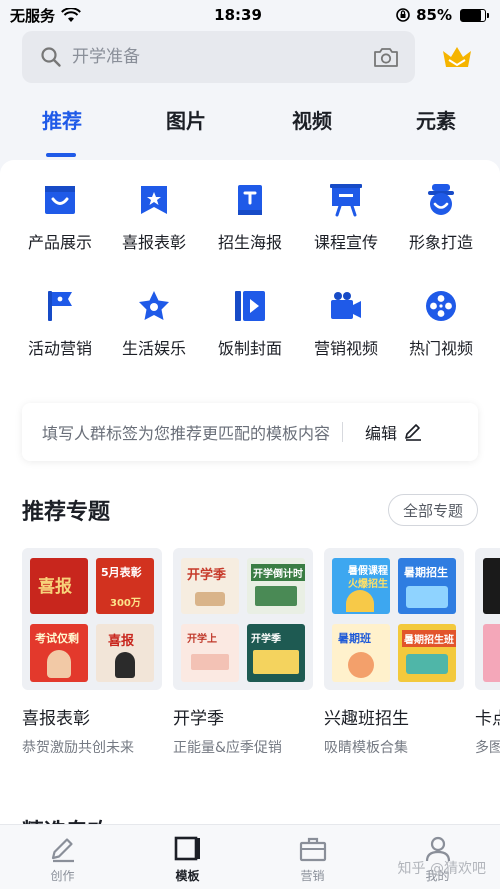 The width and height of the screenshot is (500, 889). What do you see at coordinates (386, 57) in the screenshot?
I see `camera-icon` at bounding box center [386, 57].